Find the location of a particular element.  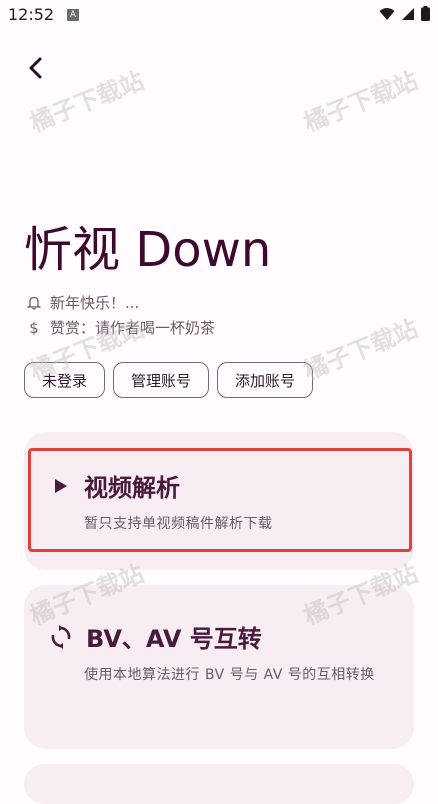

bv-av-header: BV、AV 号互转 is located at coordinates (156, 636).